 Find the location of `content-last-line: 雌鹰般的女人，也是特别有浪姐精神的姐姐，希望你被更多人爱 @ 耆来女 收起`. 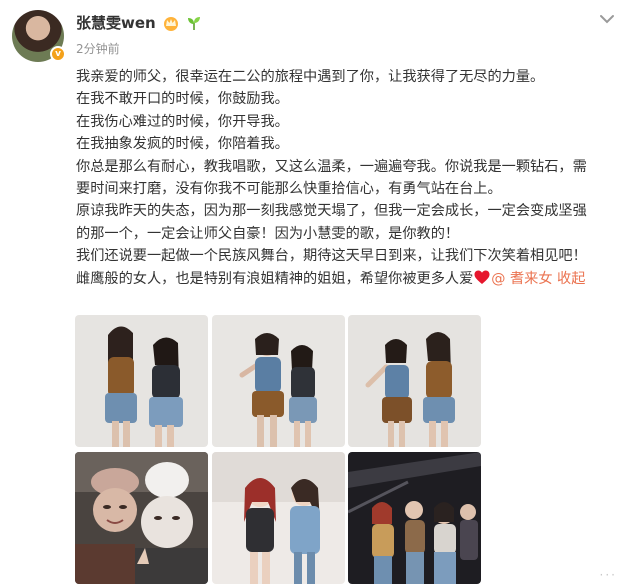

content-last-line: 雌鹰般的女人，也是特别有浪姐精神的姐姐，希望你被更多人爱 @ 耆来女 收起 is located at coordinates (350, 279).